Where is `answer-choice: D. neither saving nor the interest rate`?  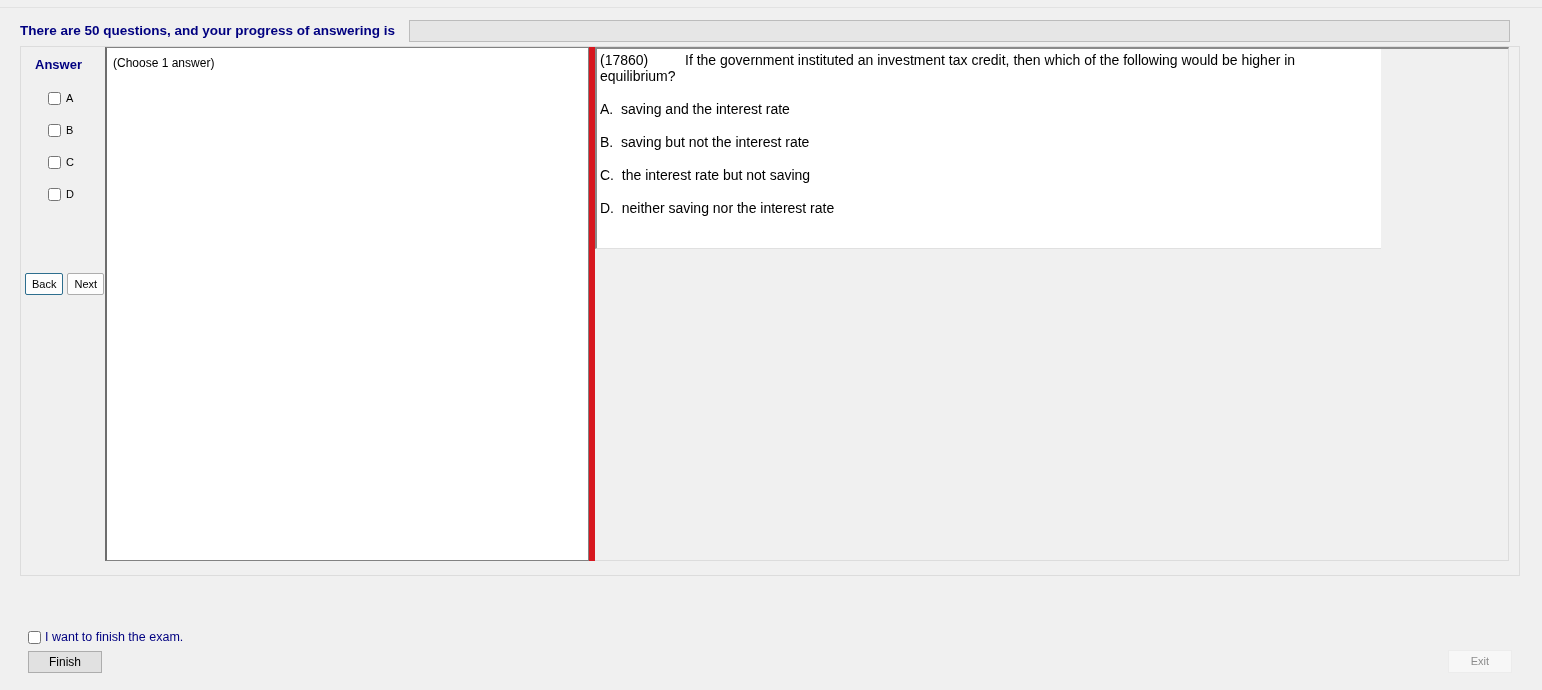 answer-choice: D. neither saving nor the interest rate is located at coordinates (718, 208).